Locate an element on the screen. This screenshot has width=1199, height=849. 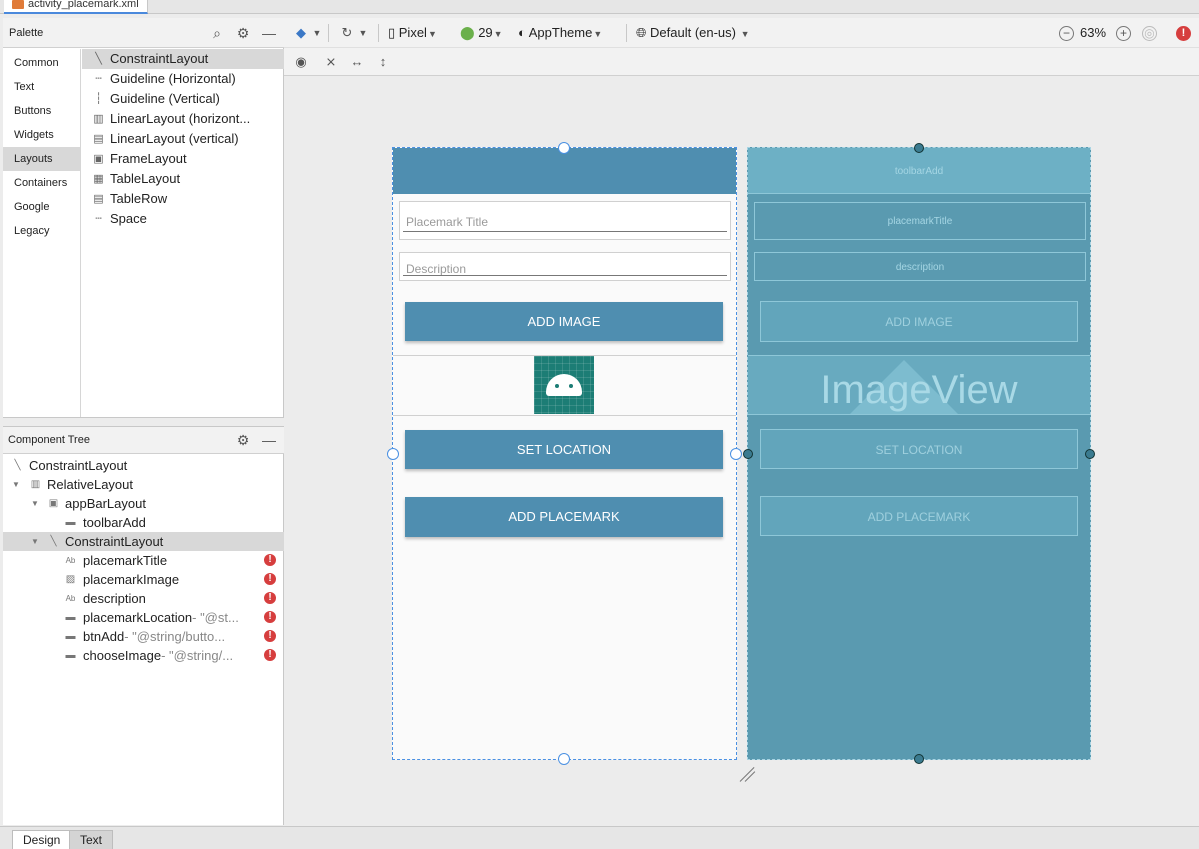
resize-handle-icon is located at coordinates (748, 773).